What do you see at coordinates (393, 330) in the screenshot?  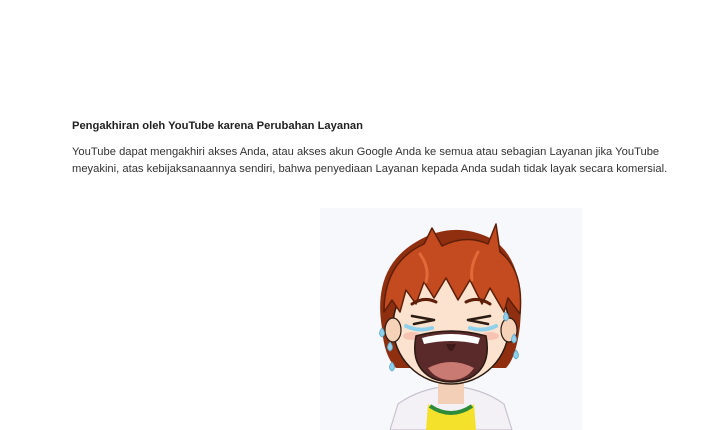 I see `left-ear` at bounding box center [393, 330].